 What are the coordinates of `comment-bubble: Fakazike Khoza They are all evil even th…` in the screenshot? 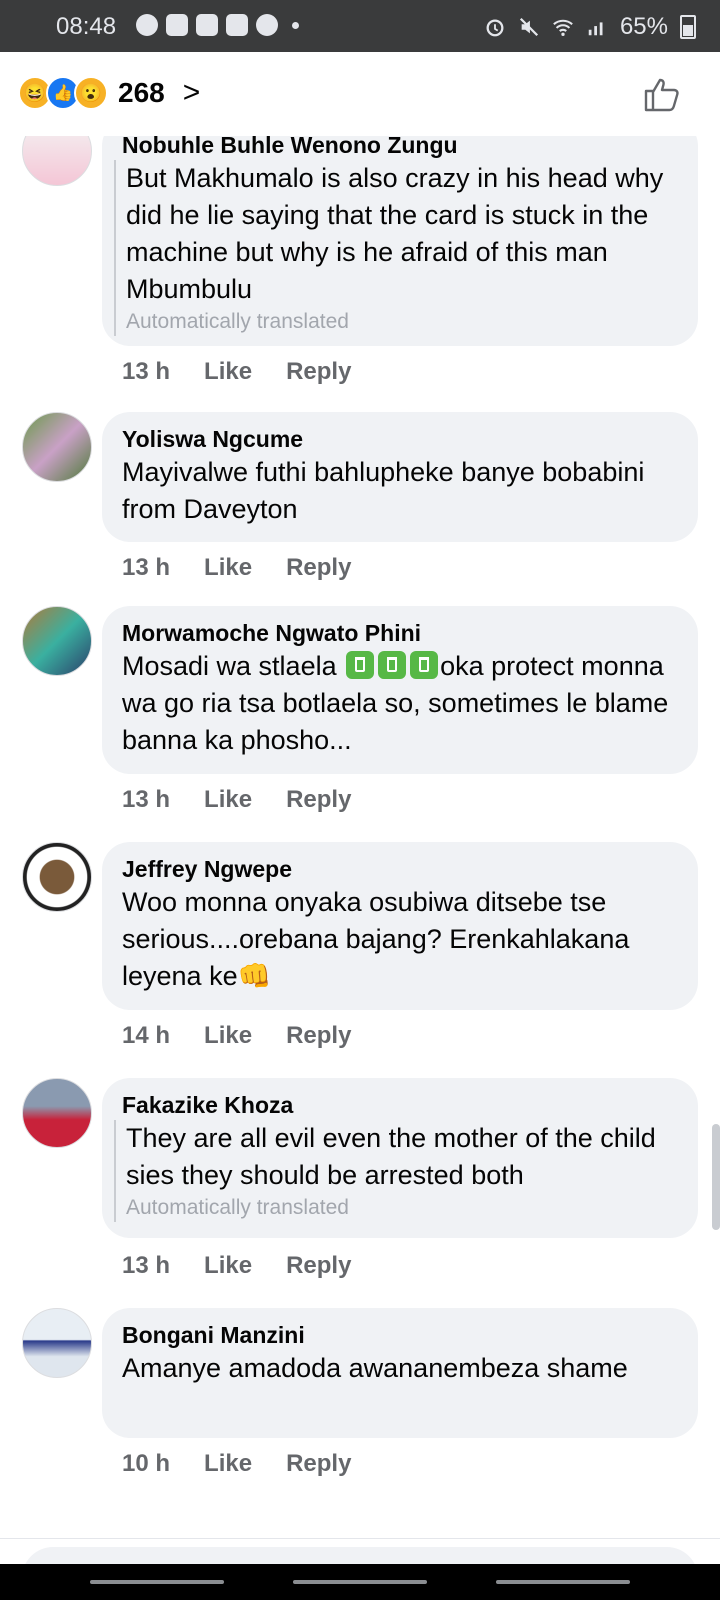 It's located at (400, 1158).